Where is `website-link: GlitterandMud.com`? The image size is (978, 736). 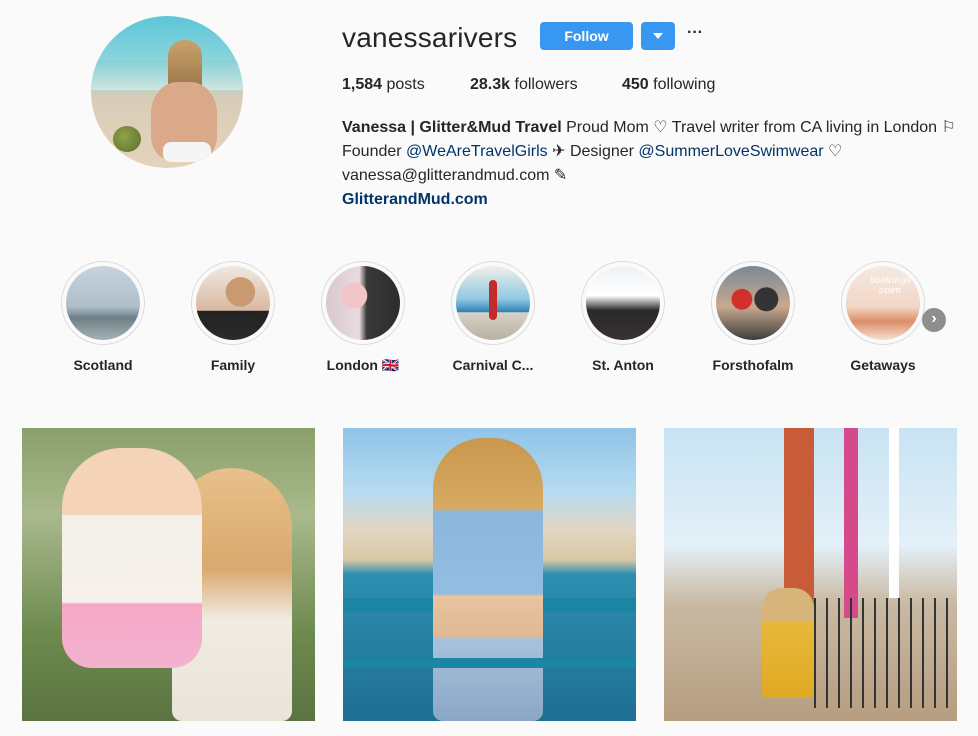
website-link: GlitterandMud.com is located at coordinates (657, 200).